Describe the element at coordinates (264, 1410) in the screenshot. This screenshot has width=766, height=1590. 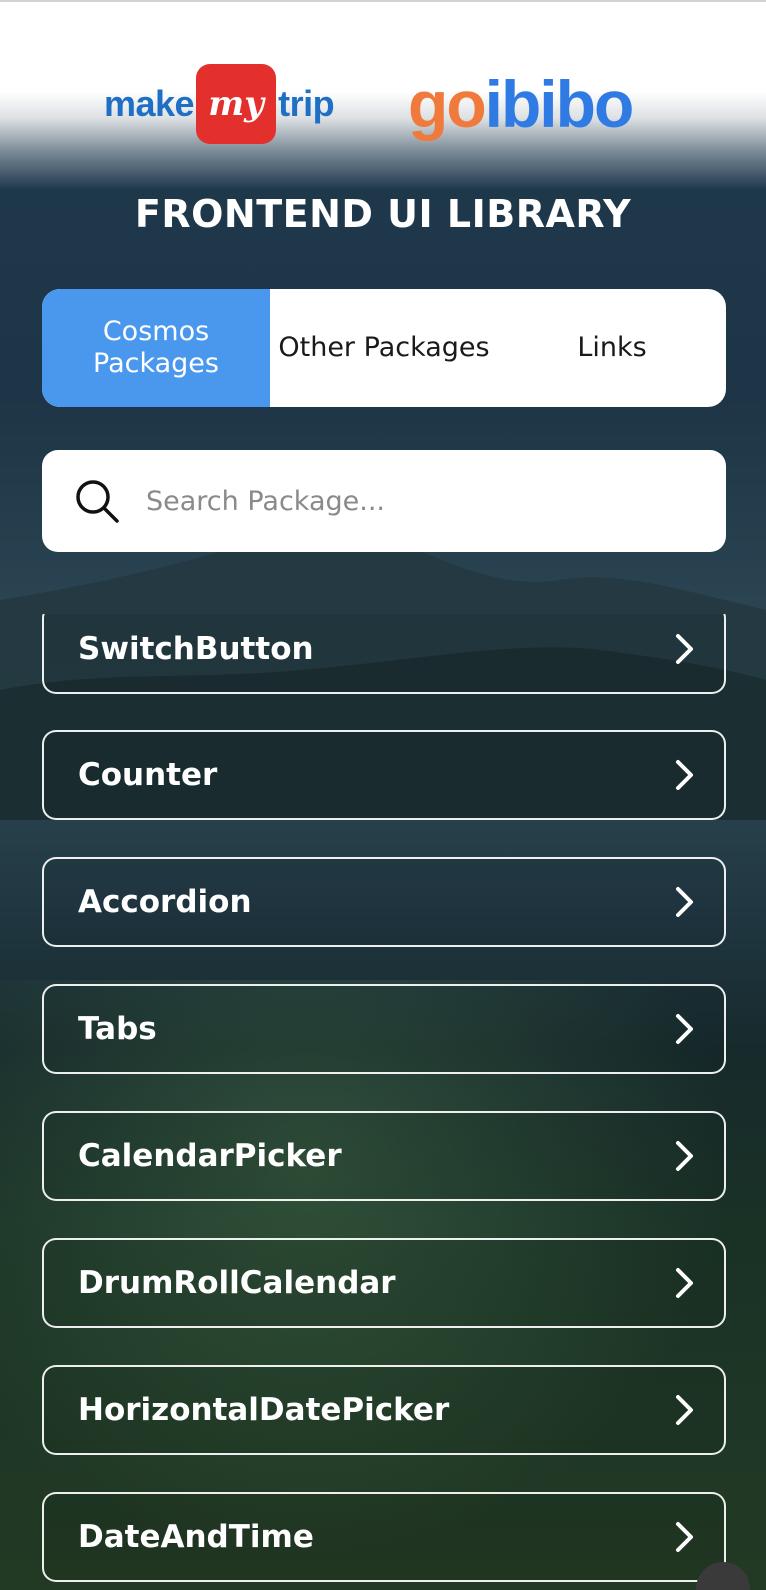
I see `list-item-label: HorizontalDatePicker` at that location.